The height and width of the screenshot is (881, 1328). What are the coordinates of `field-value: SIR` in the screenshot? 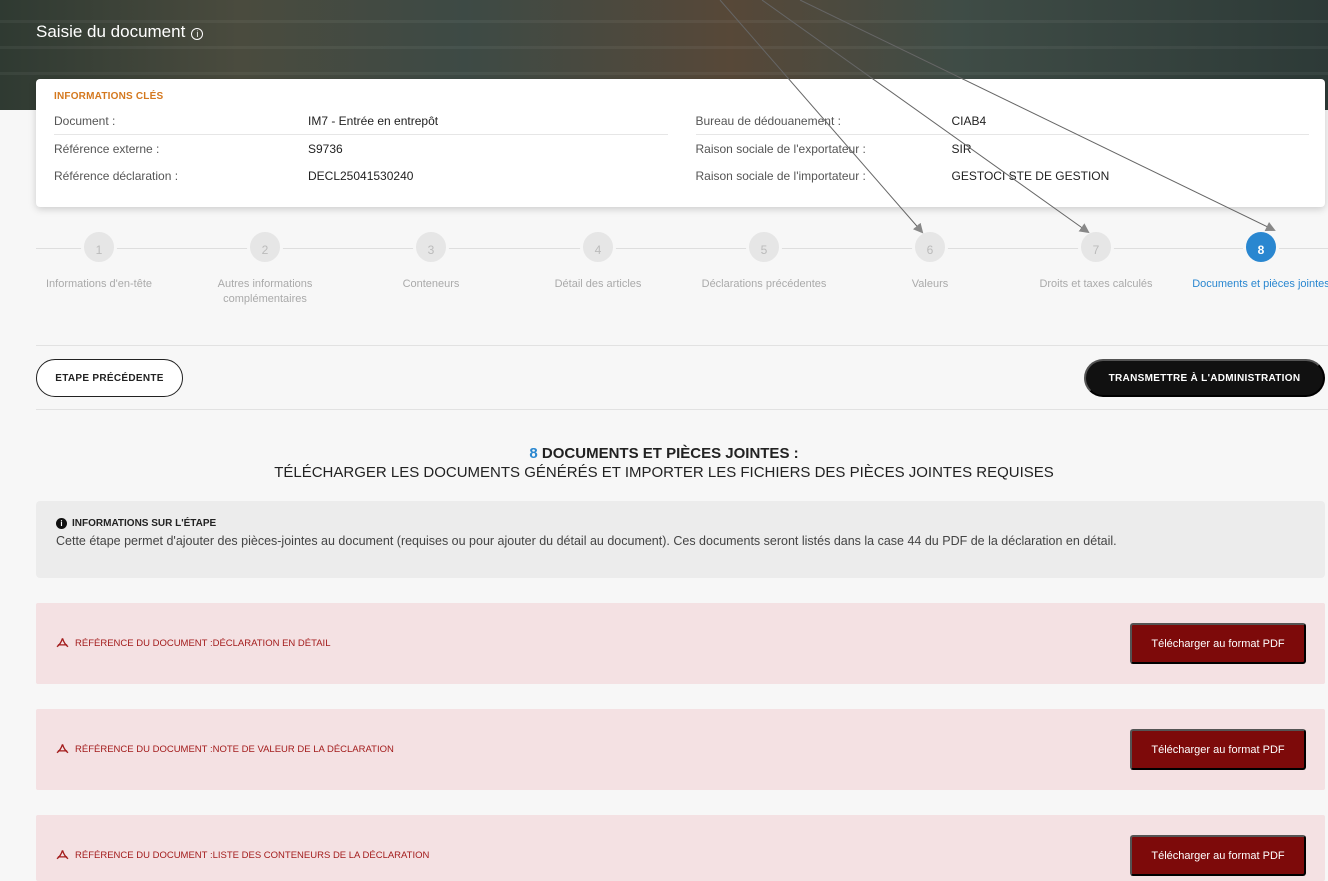 It's located at (961, 148).